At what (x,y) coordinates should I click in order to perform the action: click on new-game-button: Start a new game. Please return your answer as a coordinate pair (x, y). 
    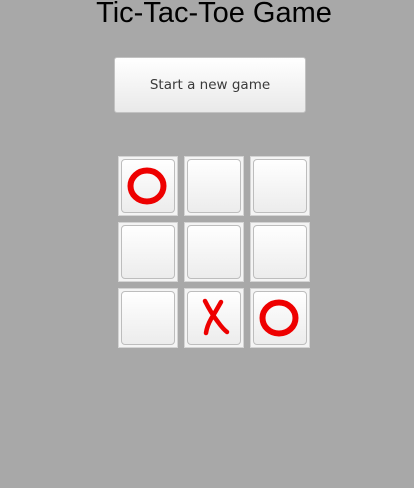
    Looking at the image, I should click on (210, 85).